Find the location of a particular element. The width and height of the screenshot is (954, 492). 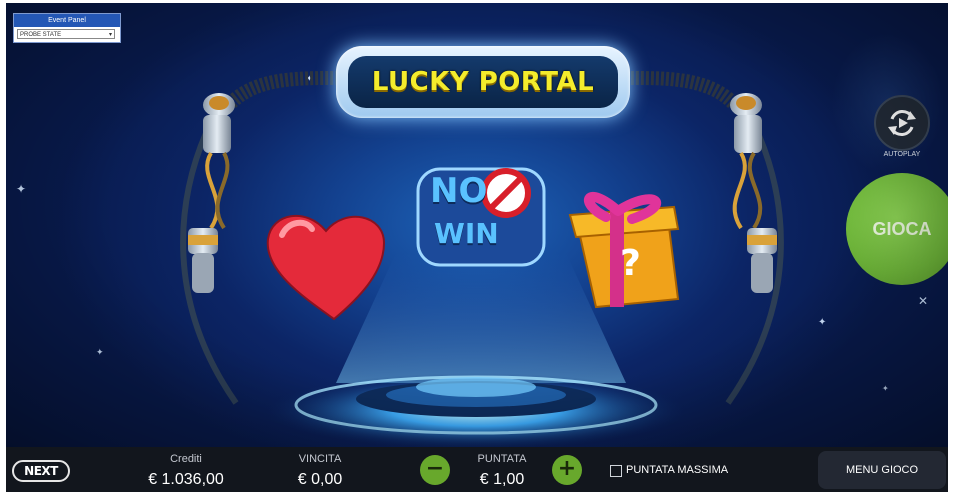

bet-label: PUNTATA is located at coordinates (502, 459).